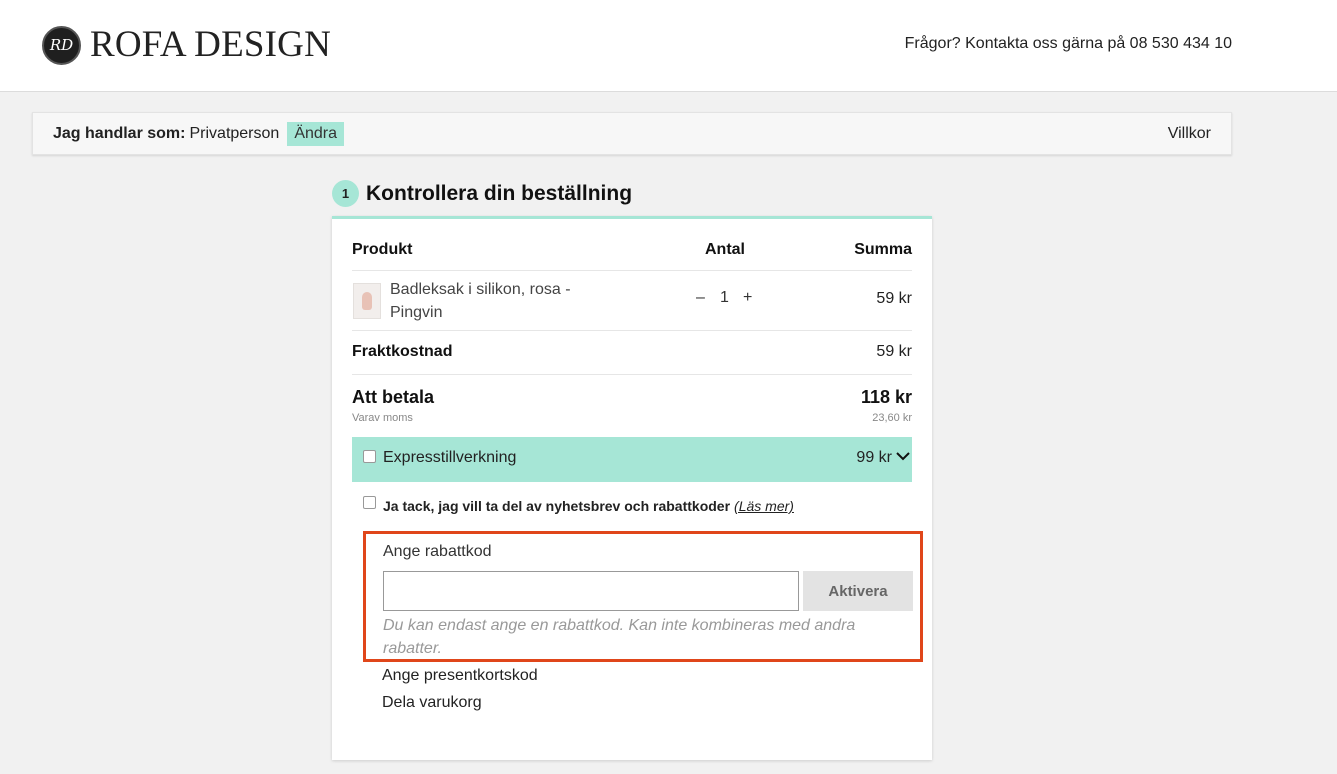  I want to click on step-title: Kontrollera din beställning, so click(499, 193).